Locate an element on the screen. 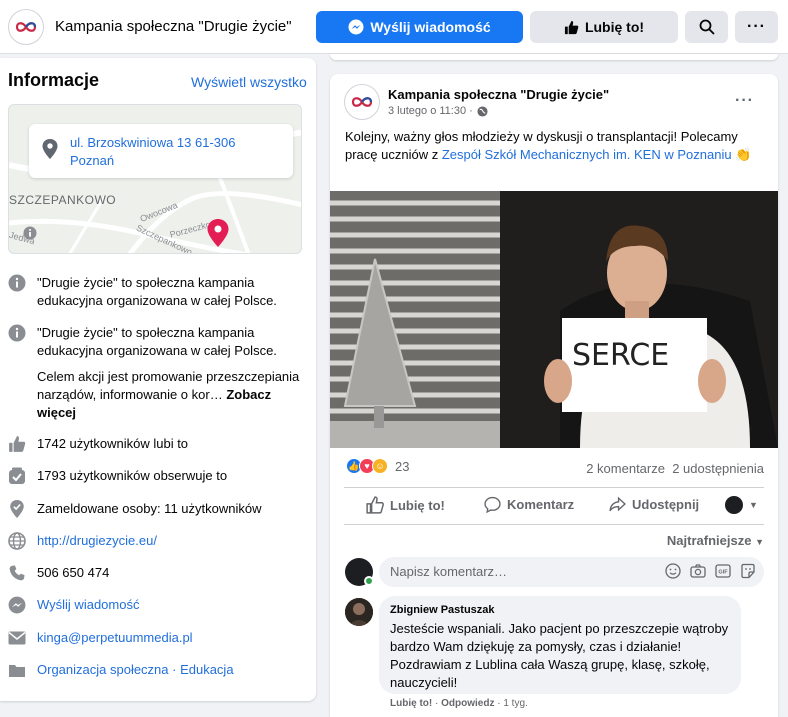  comment-button: Komentarz is located at coordinates (529, 504).